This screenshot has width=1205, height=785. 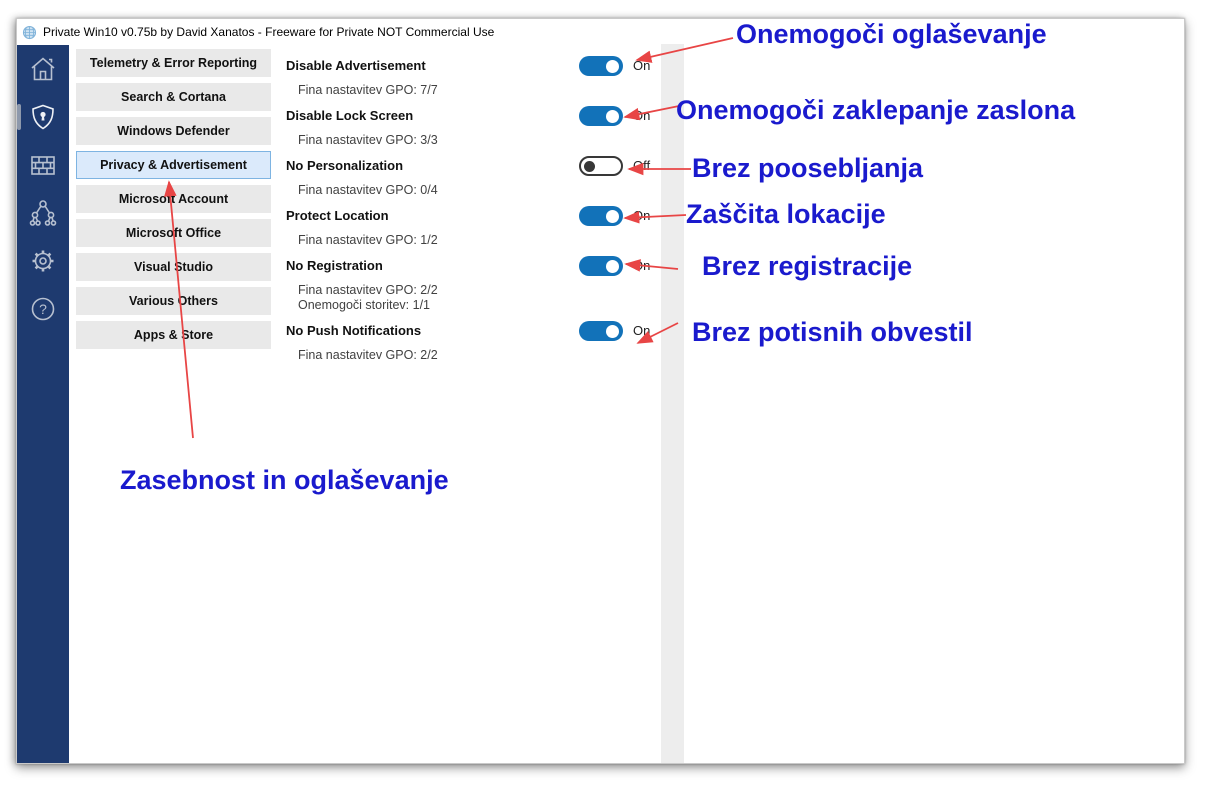 What do you see at coordinates (337, 215) in the screenshot?
I see `setting-title: Protect Location` at bounding box center [337, 215].